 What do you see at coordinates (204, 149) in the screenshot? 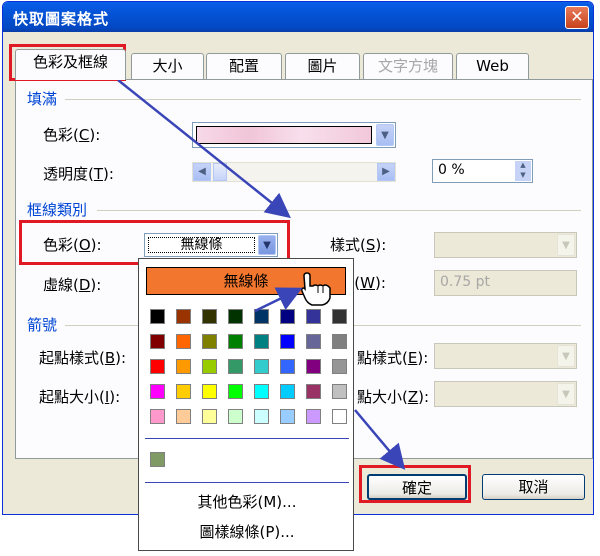
I see `arrow-to-line-color` at bounding box center [204, 149].